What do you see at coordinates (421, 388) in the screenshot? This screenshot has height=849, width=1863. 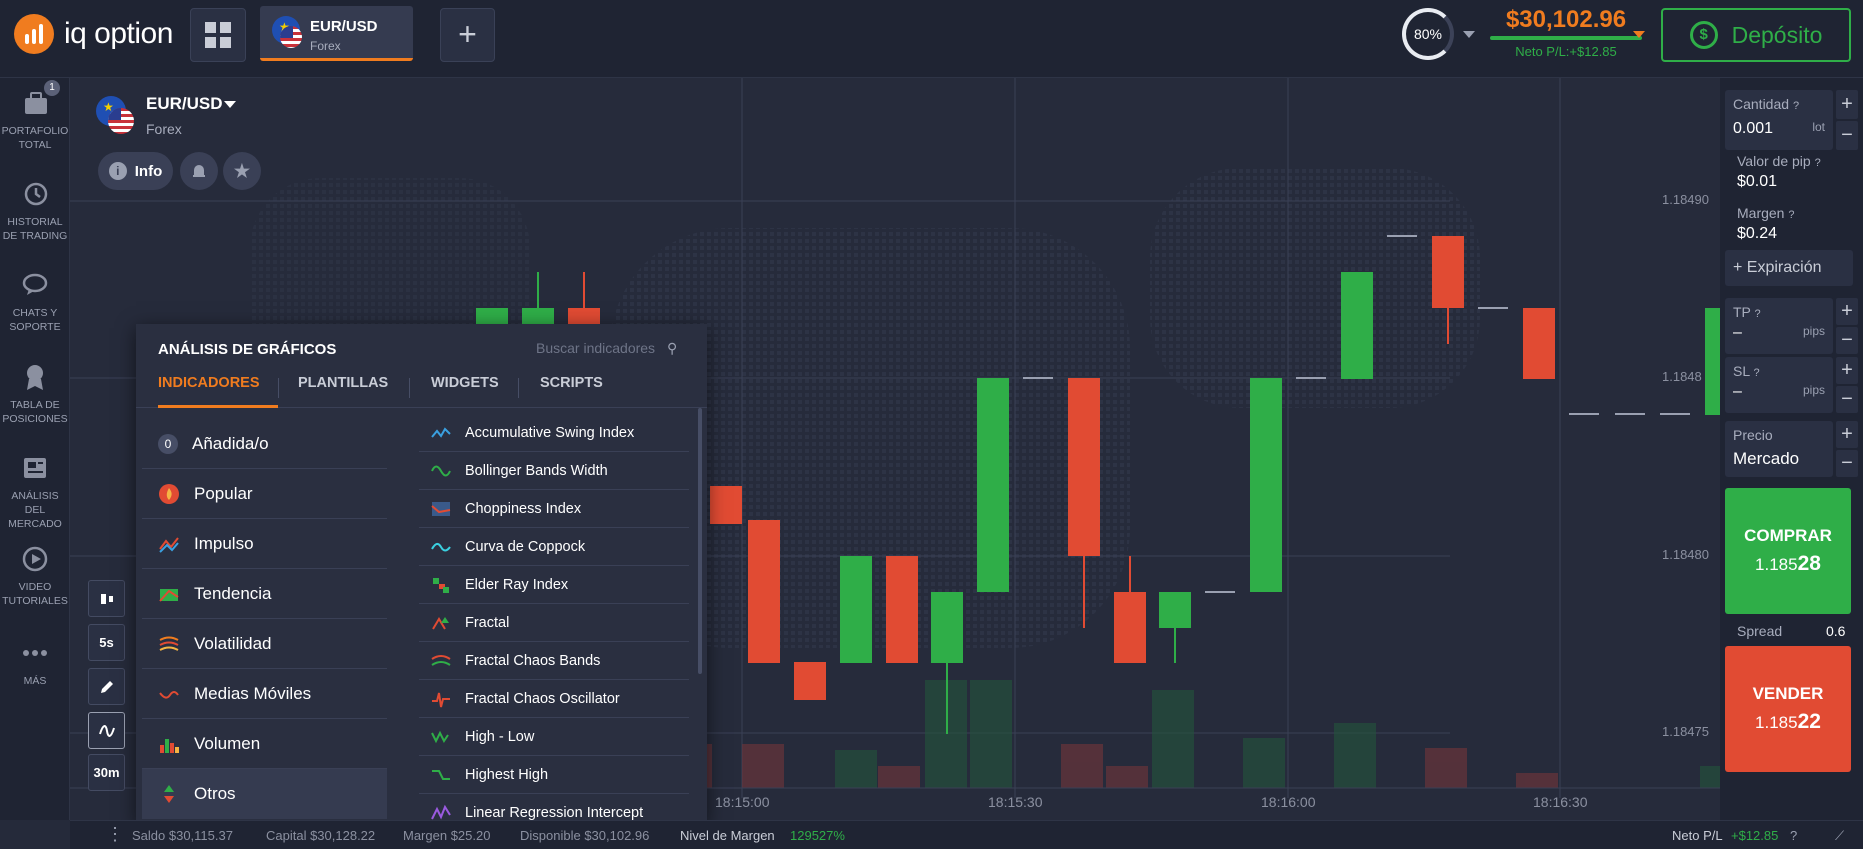 I see `panel-tabs: INDICADORES PLANTILLAS WIDGETS SCRIPTS` at bounding box center [421, 388].